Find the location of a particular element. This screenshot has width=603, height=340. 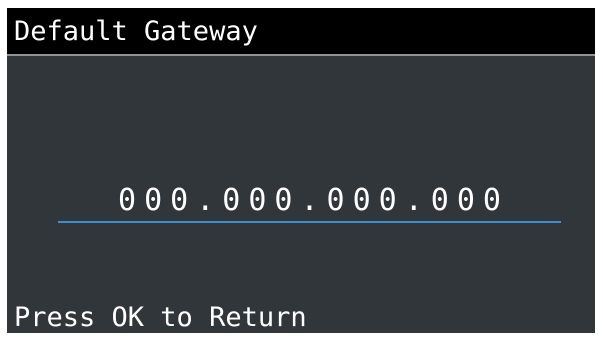

return-hint: Press OK to Return is located at coordinates (160, 317).